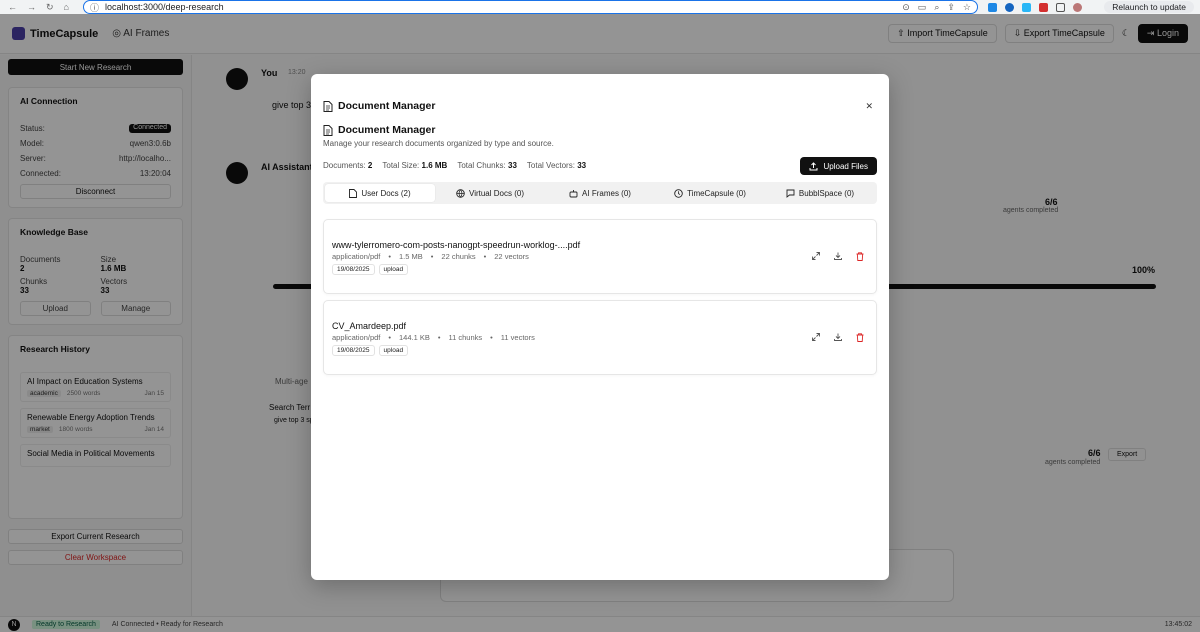  I want to click on stat-vectors-value: 33, so click(582, 165).